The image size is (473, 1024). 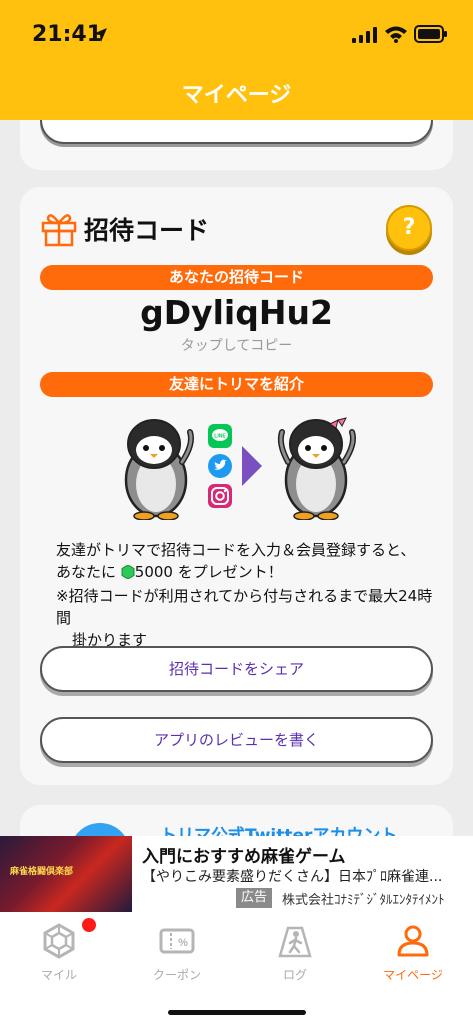 What do you see at coordinates (236, 740) in the screenshot?
I see `write-review-button: アプリのレビューを書く` at bounding box center [236, 740].